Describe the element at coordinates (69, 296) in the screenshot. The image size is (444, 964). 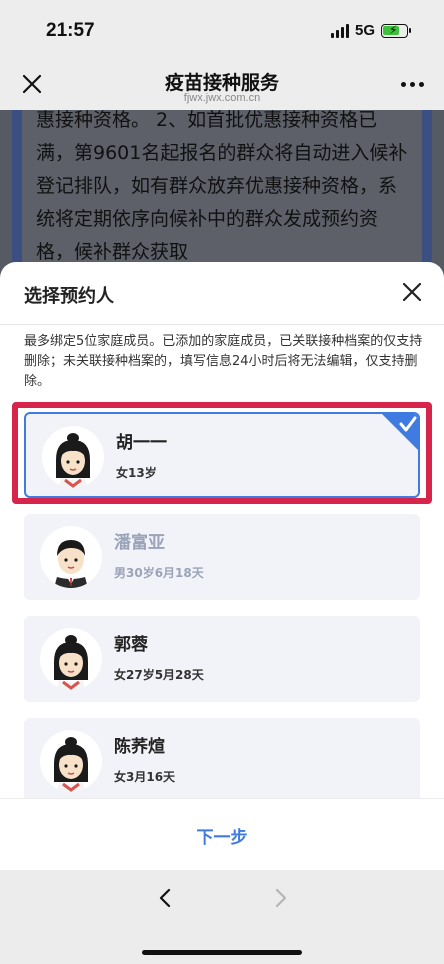
I see `sheet-title: 选择预约人` at that location.